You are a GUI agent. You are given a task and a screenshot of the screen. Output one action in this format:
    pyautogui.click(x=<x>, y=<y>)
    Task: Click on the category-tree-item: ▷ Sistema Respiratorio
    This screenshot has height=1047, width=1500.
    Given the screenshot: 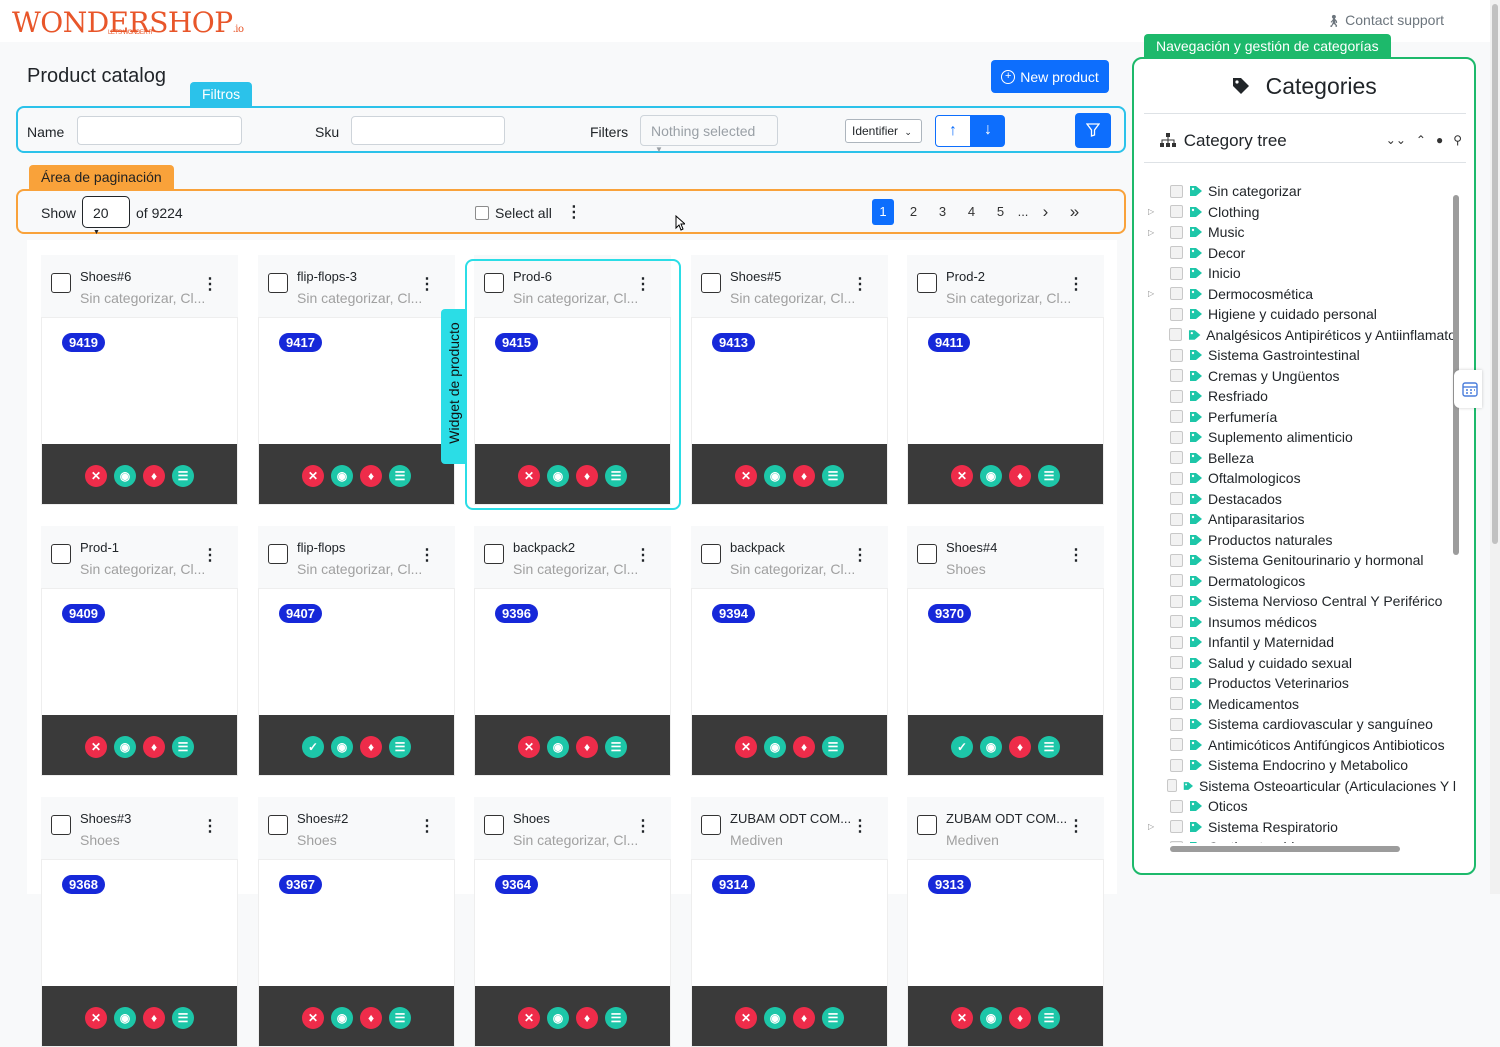 What is the action you would take?
    pyautogui.click(x=1302, y=827)
    